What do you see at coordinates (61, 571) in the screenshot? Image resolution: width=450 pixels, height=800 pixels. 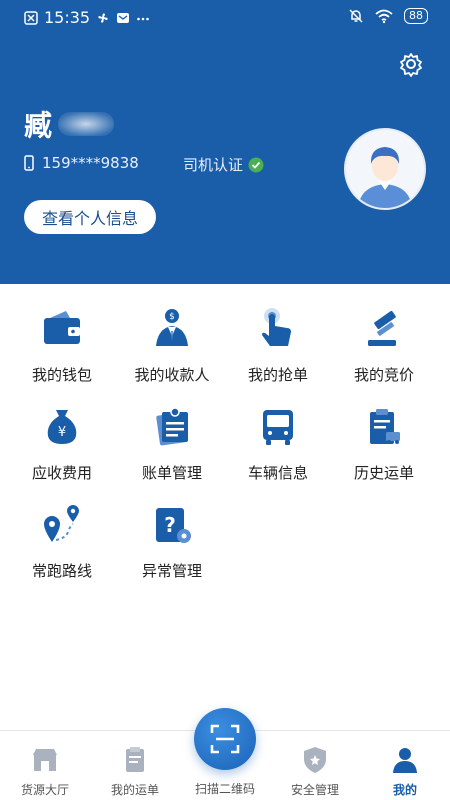 I see `menu-item-label: 常跑路线` at bounding box center [61, 571].